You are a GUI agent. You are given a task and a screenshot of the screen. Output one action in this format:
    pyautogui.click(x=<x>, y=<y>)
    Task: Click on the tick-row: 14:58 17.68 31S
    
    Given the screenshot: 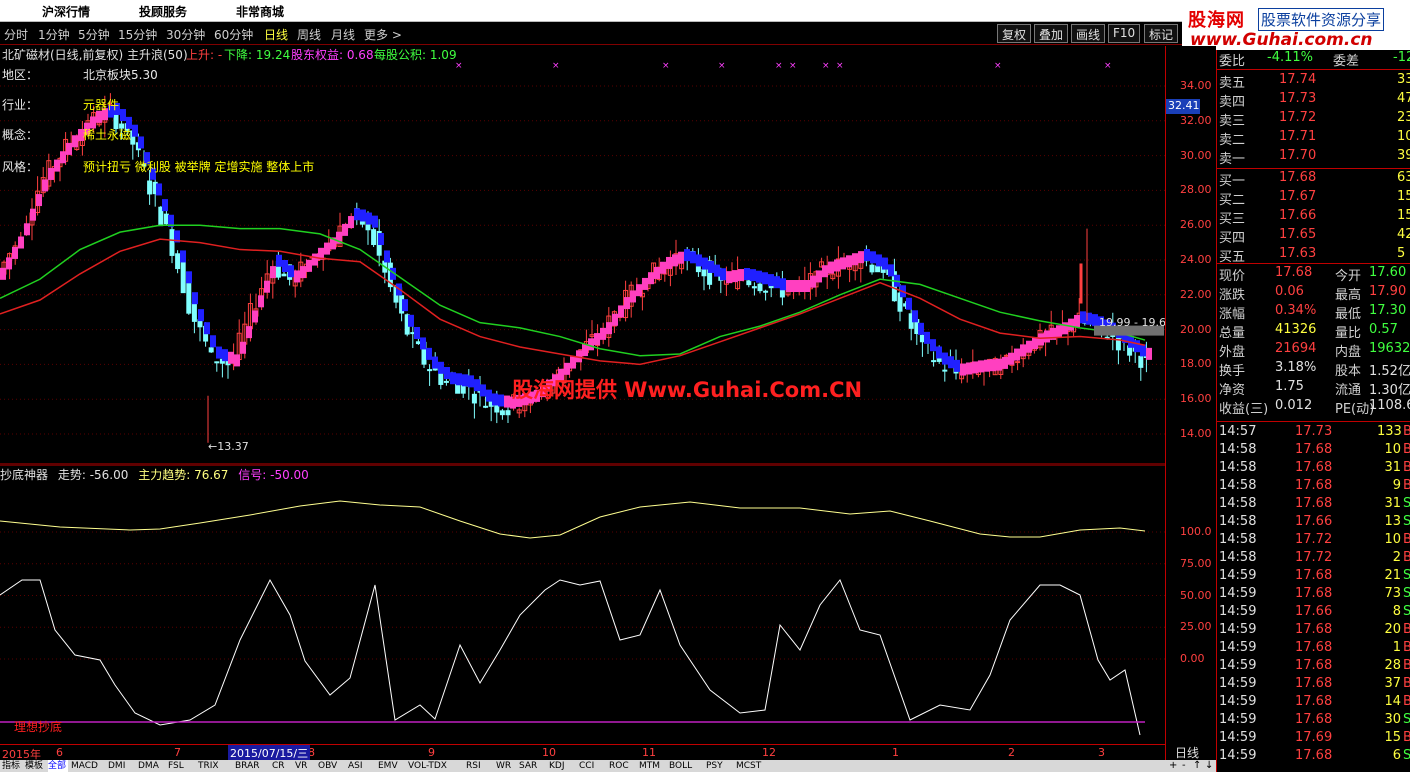 What is the action you would take?
    pyautogui.click(x=1313, y=505)
    